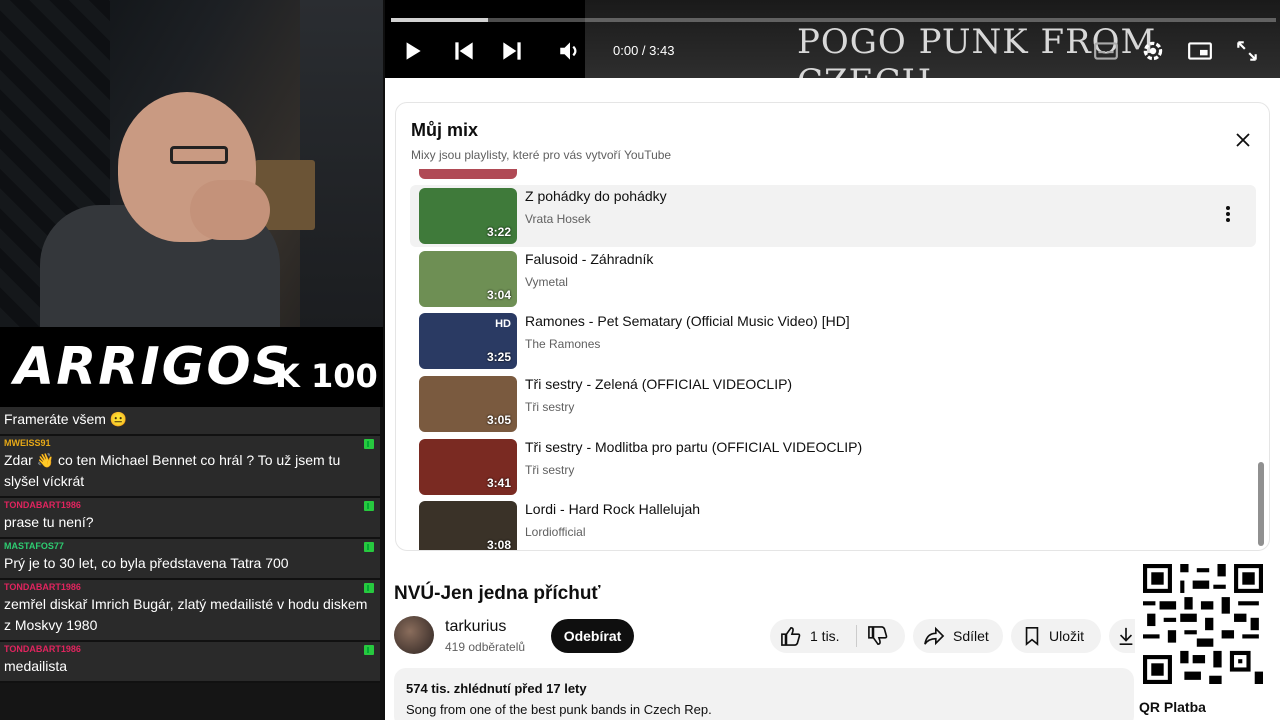  Describe the element at coordinates (468, 467) in the screenshot. I see `video-thumbnail: 3:41` at that location.